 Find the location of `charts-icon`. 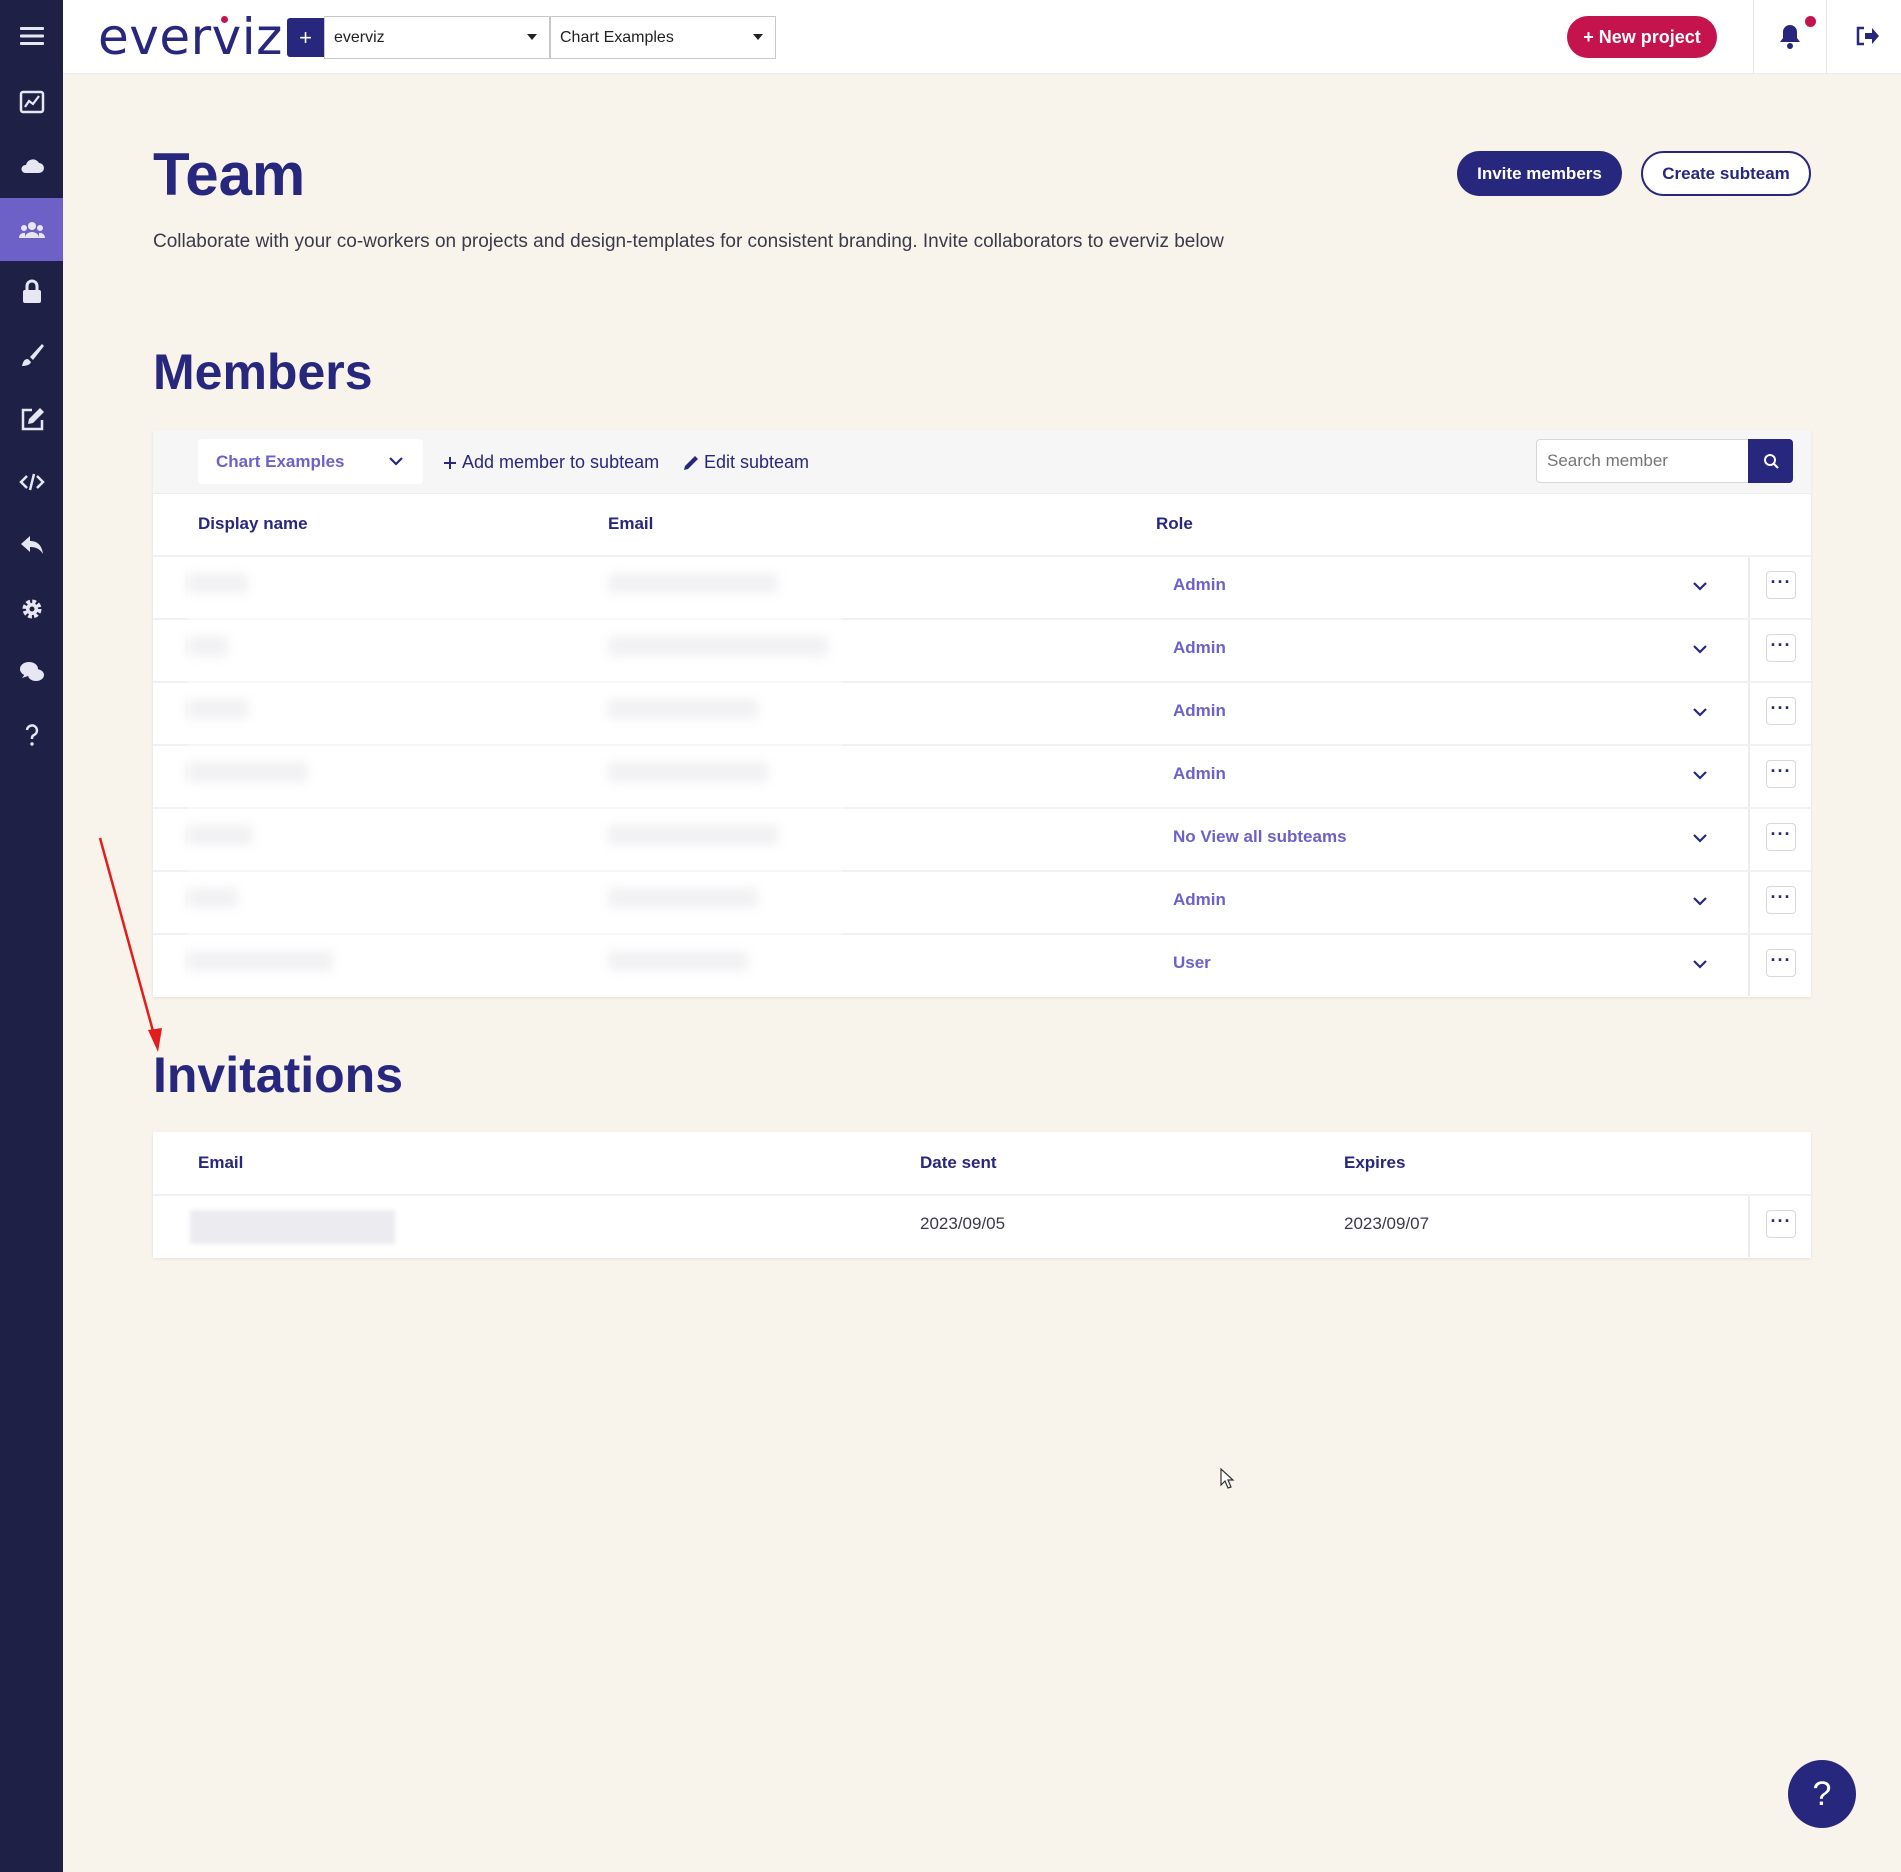

charts-icon is located at coordinates (31, 101).